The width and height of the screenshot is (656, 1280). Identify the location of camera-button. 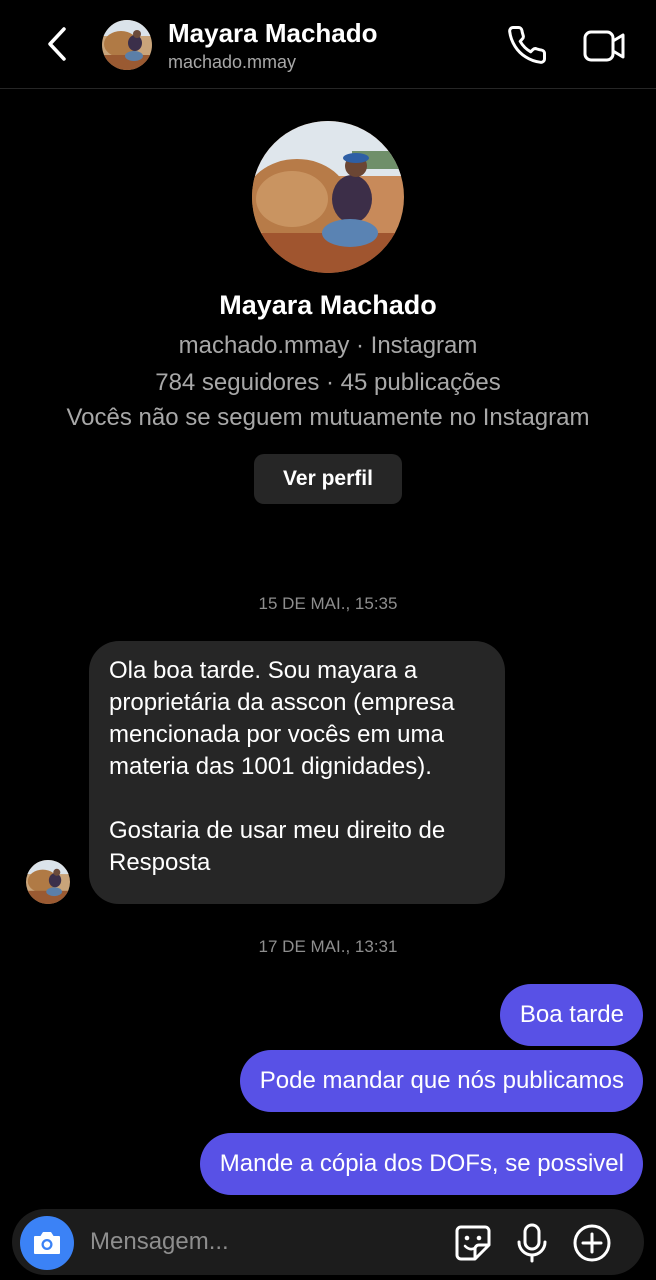
(47, 1243).